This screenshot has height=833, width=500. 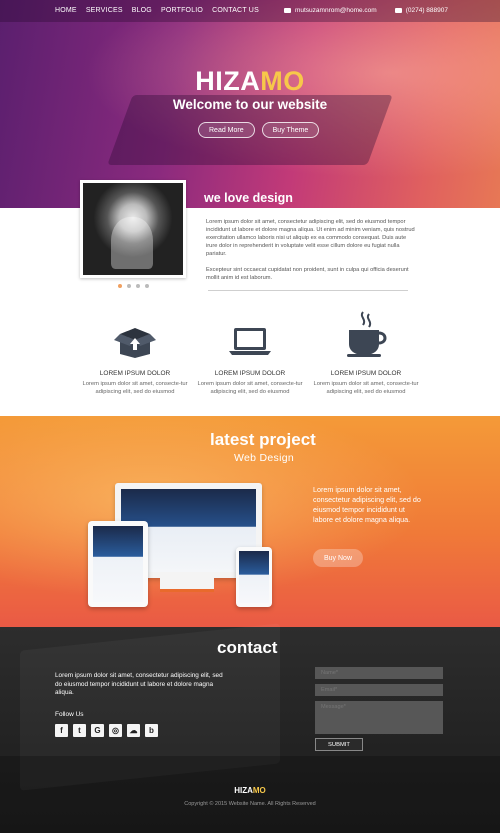 I want to click on project-title: latest project, so click(x=263, y=439).